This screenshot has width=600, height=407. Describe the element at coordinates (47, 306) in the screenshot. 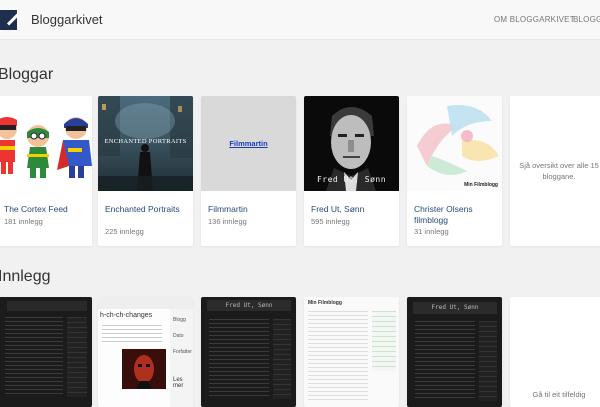

I see `post-thumb-banner` at that location.